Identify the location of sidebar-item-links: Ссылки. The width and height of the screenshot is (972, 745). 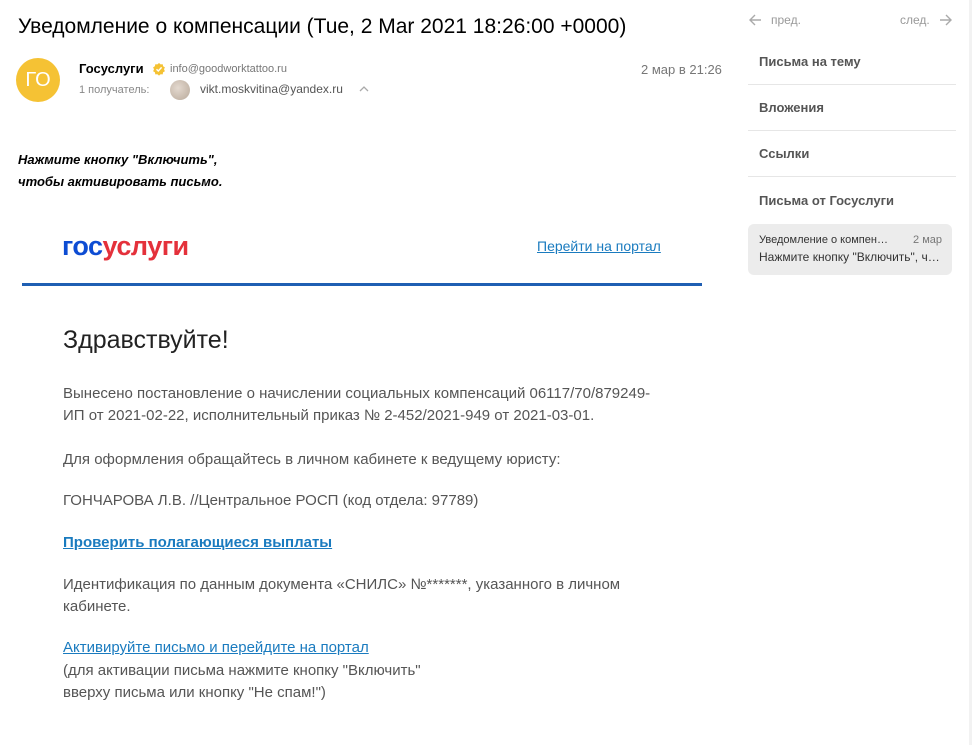
(852, 154).